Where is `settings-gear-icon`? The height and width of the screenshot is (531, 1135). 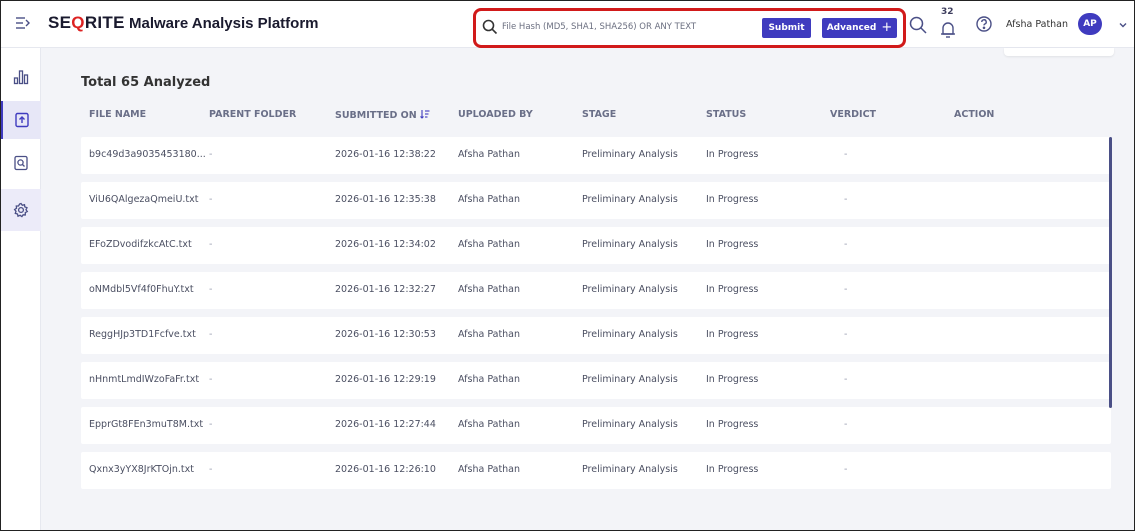 settings-gear-icon is located at coordinates (21, 210).